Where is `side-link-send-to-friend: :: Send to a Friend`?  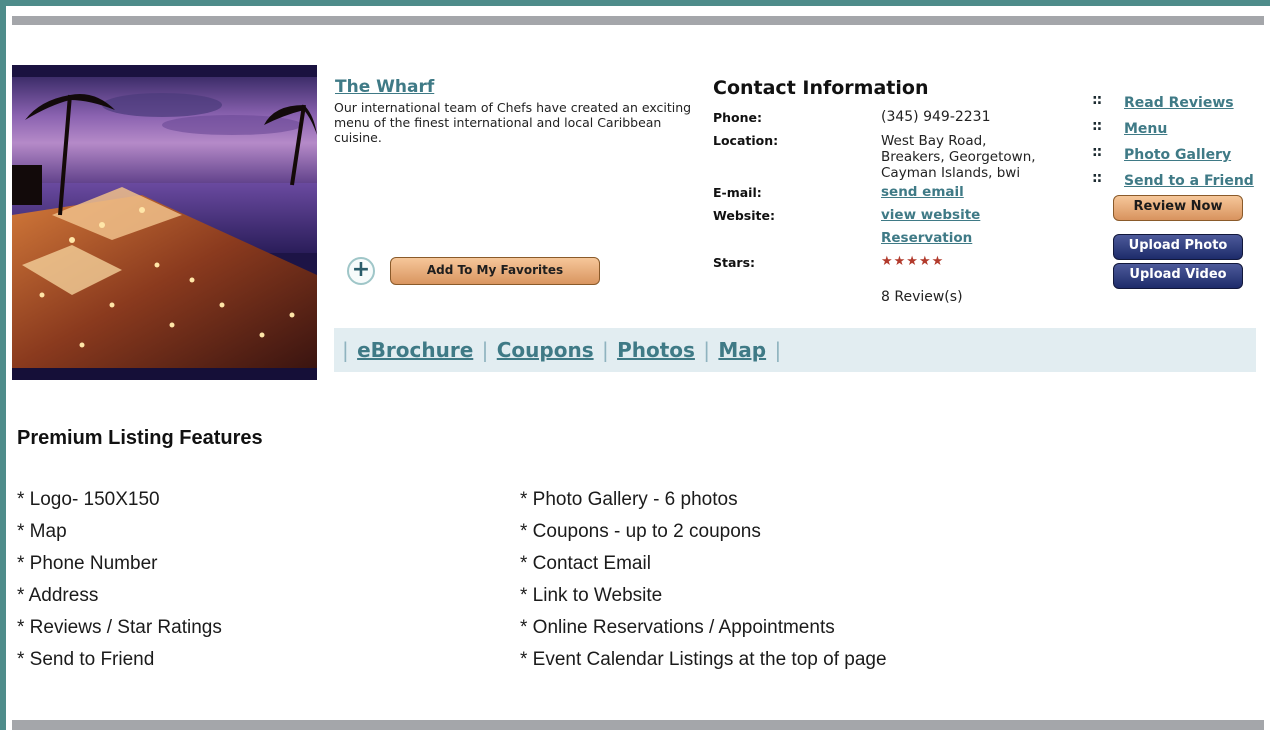
side-link-send-to-friend: :: Send to a Friend is located at coordinates (1173, 180).